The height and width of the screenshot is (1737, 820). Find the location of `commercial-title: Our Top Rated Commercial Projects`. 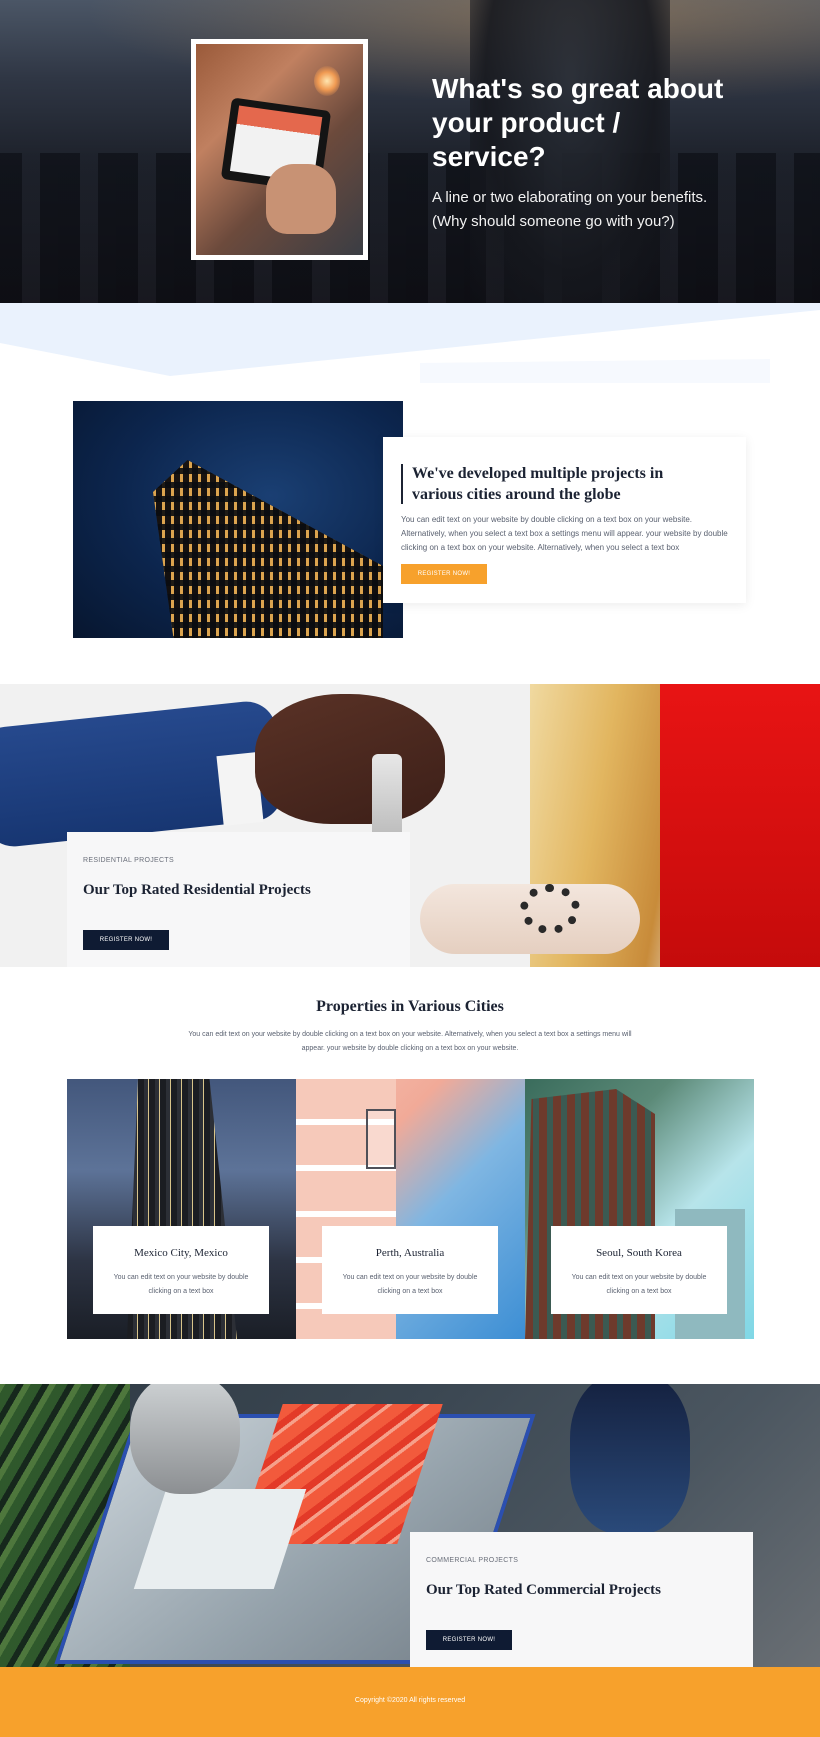

commercial-title: Our Top Rated Commercial Projects is located at coordinates (543, 1590).